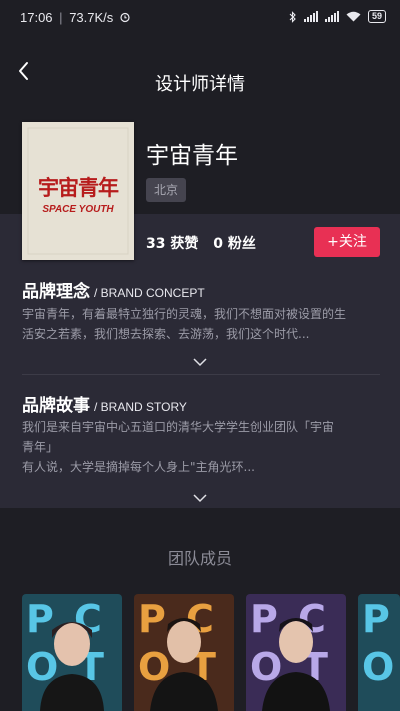 The width and height of the screenshot is (400, 711). What do you see at coordinates (172, 244) in the screenshot?
I see `likes-count: 33 获赞` at bounding box center [172, 244].